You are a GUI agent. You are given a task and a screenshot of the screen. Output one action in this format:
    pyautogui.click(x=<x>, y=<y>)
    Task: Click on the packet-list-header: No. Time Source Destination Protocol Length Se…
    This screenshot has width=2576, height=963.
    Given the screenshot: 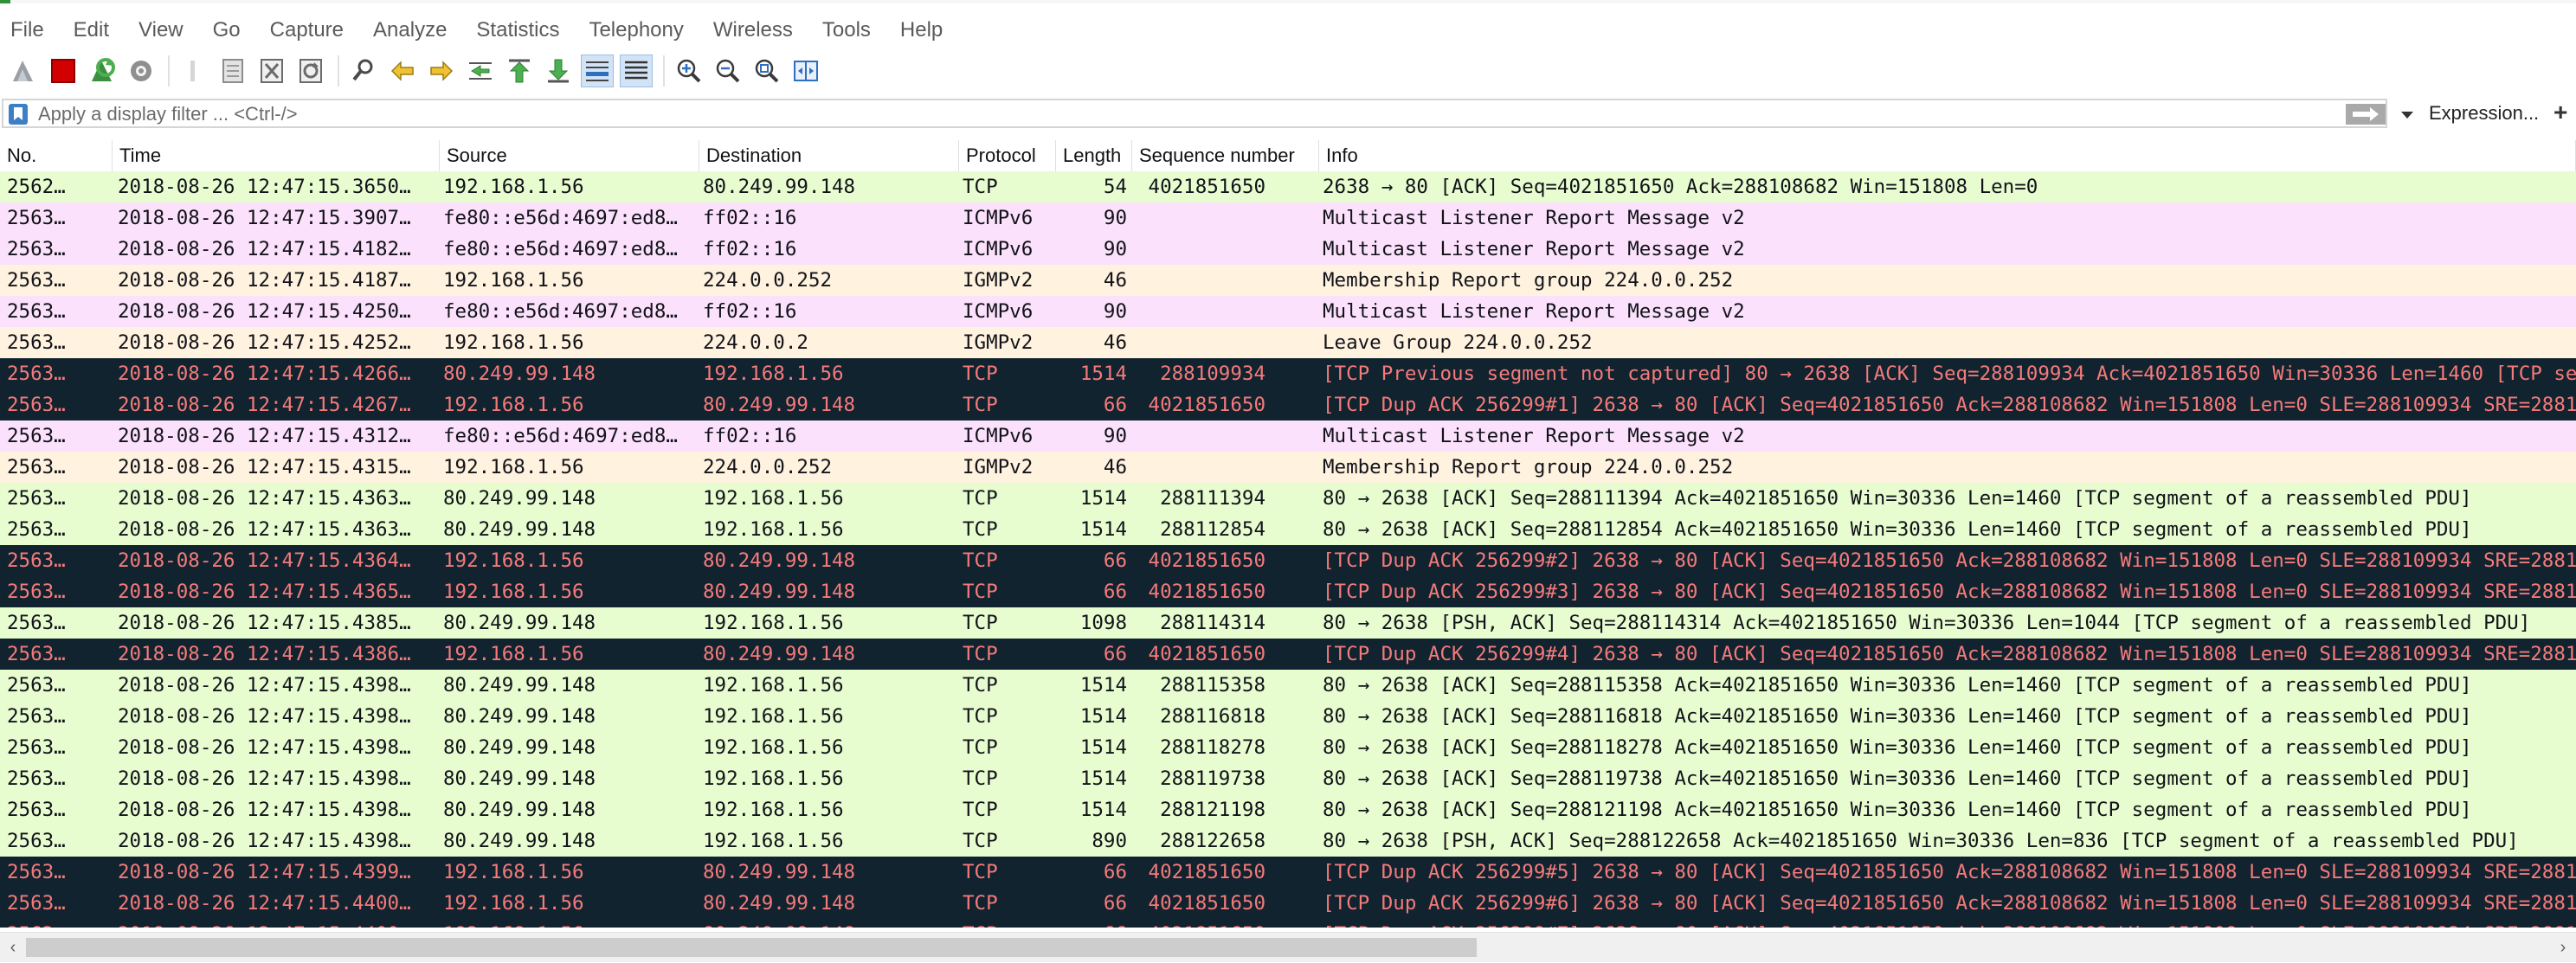 What is the action you would take?
    pyautogui.click(x=1288, y=156)
    